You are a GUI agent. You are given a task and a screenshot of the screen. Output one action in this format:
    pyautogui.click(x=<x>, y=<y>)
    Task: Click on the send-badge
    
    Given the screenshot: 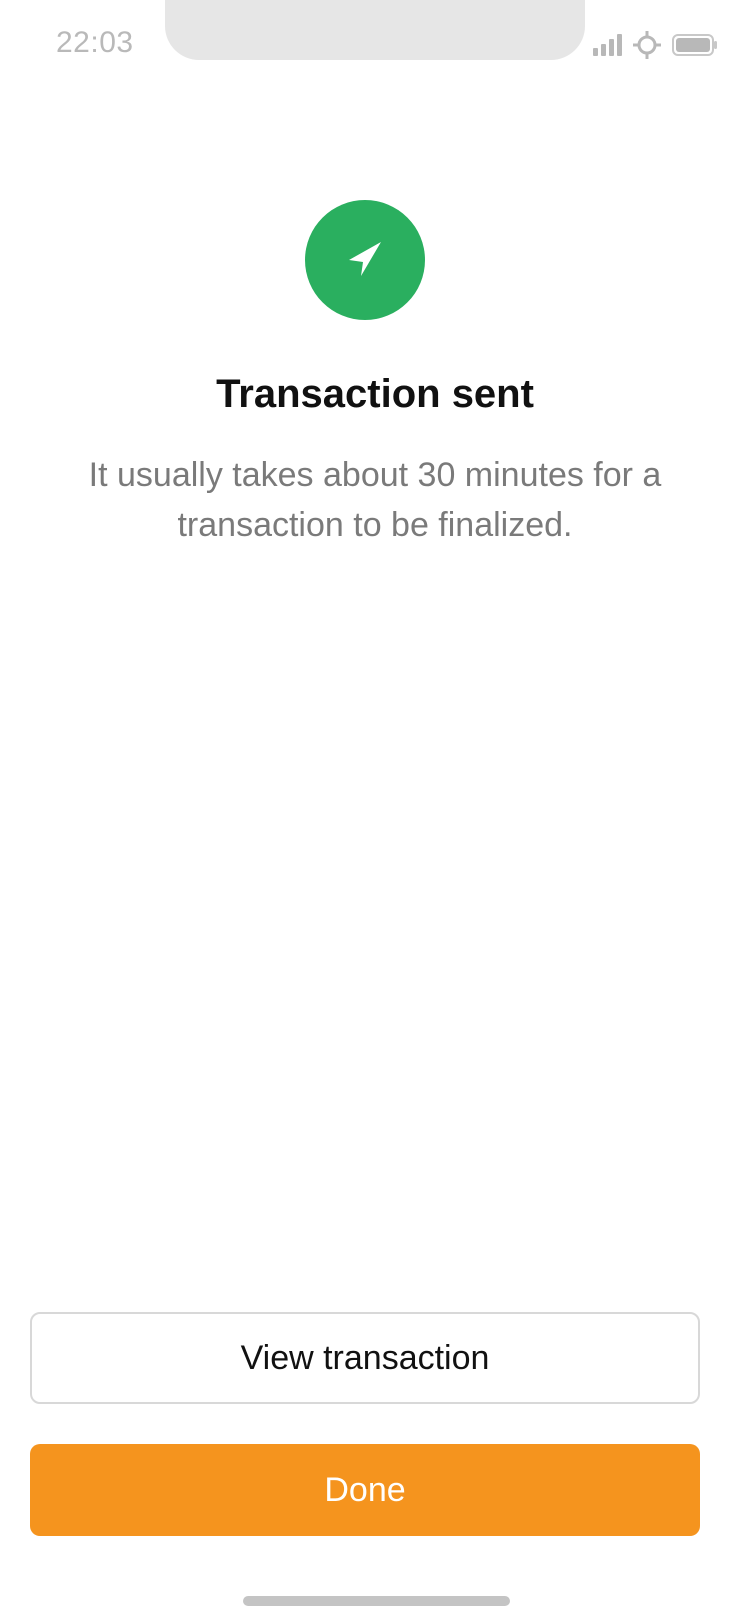 What is the action you would take?
    pyautogui.click(x=365, y=260)
    